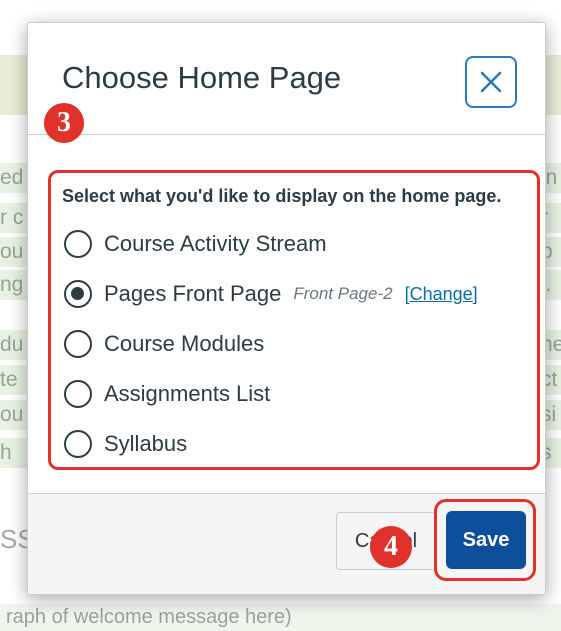  What do you see at coordinates (15, 178) in the screenshot?
I see `background-text: ed` at bounding box center [15, 178].